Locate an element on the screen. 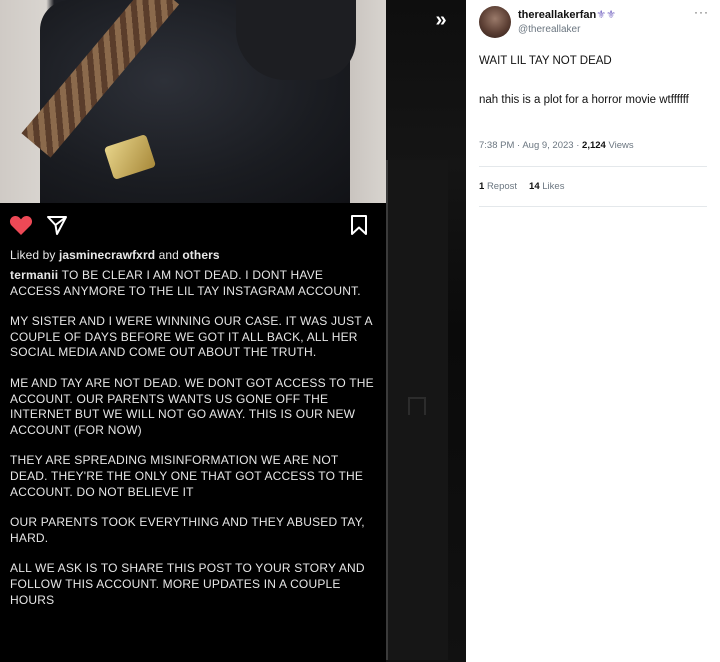  photo-hand is located at coordinates (296, 40).